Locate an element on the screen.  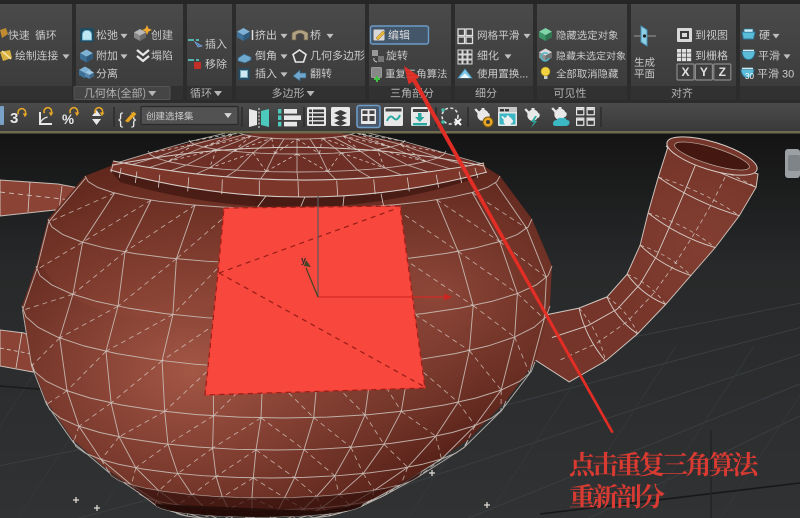
svg-text: y is located at coordinates (303, 260).